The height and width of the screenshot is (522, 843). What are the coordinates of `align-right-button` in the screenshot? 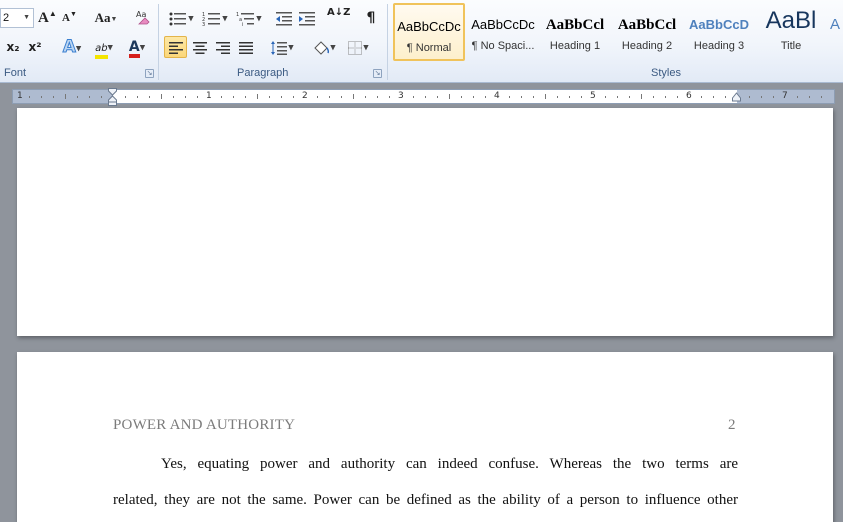 It's located at (223, 47).